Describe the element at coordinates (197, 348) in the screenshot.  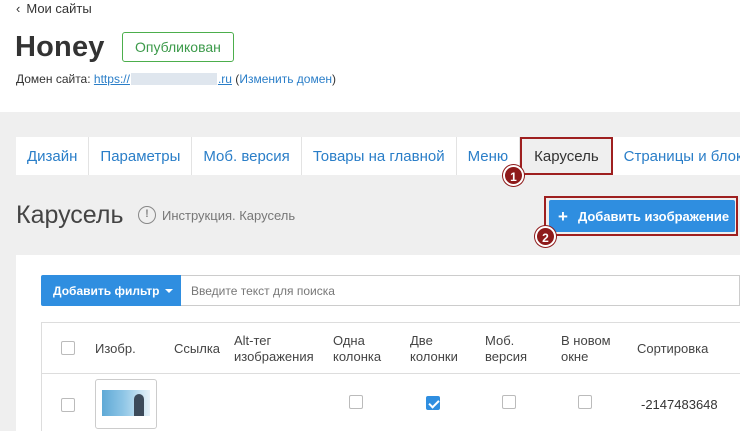
I see `column-link: Ссылка` at that location.